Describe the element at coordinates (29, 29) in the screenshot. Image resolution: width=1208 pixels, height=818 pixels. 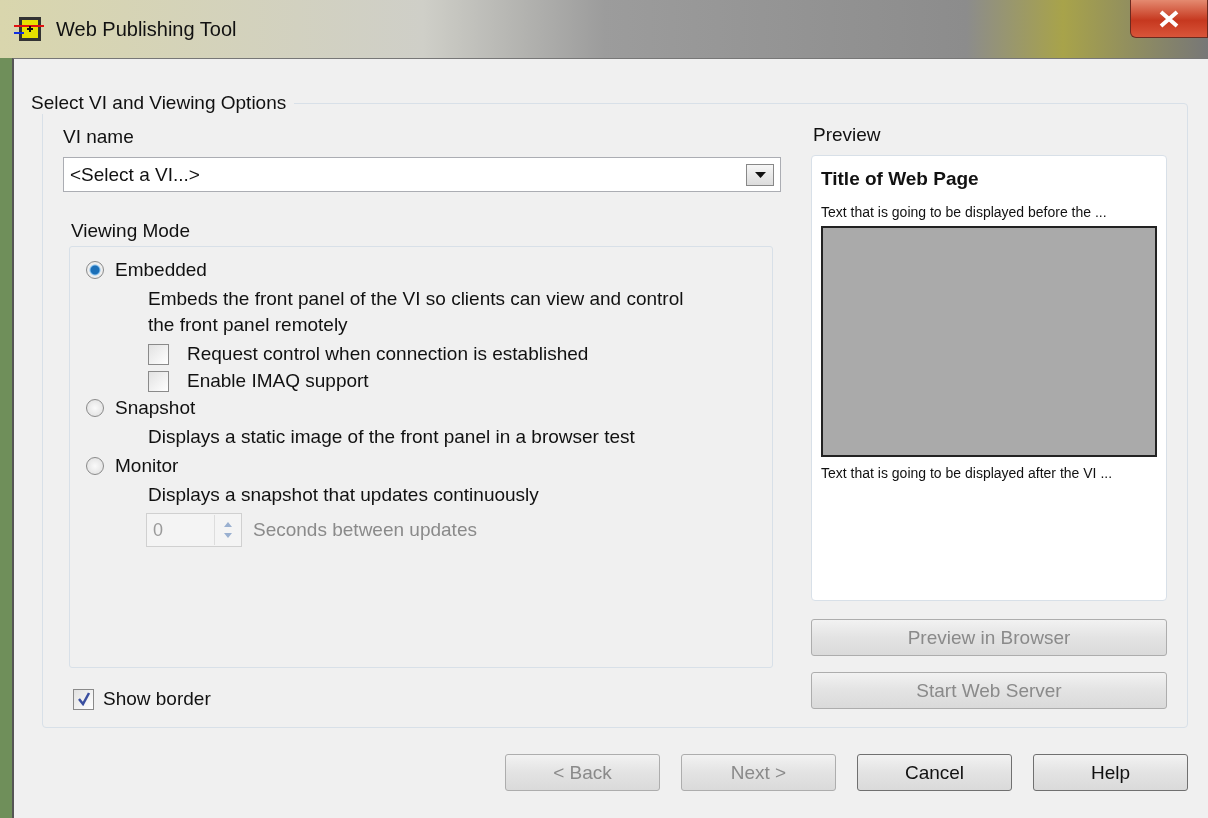
I see `app-icon` at that location.